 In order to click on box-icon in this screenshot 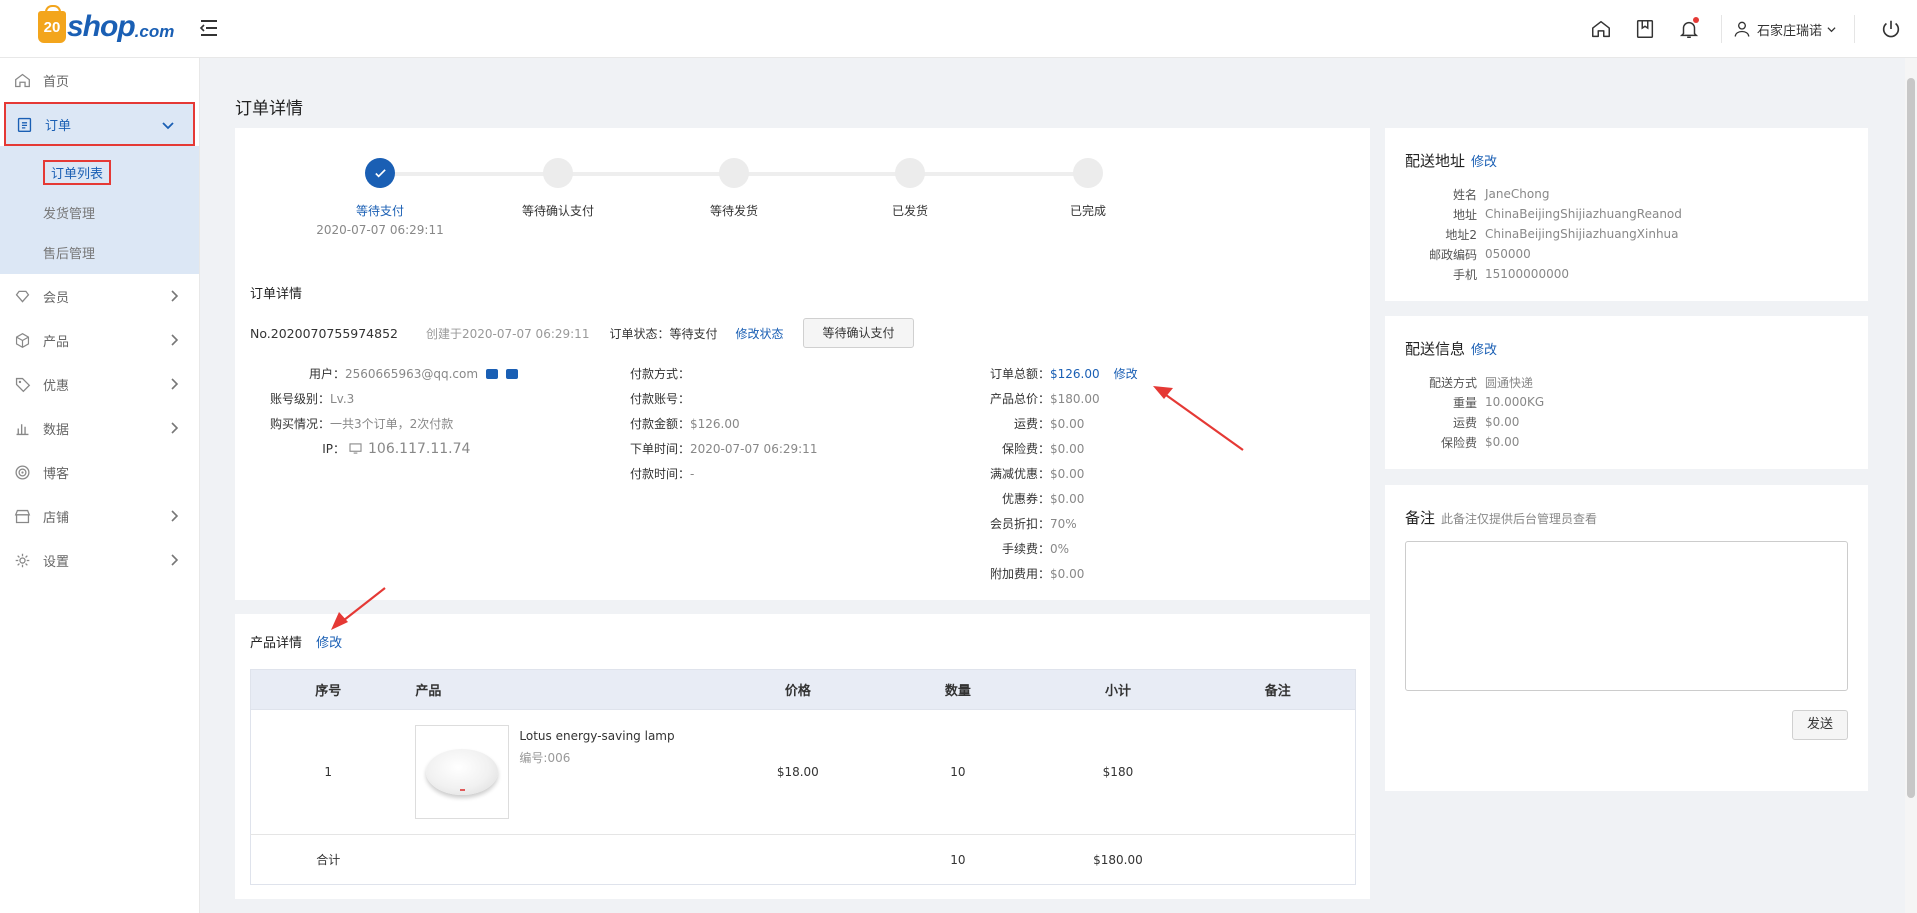, I will do `click(22, 340)`.